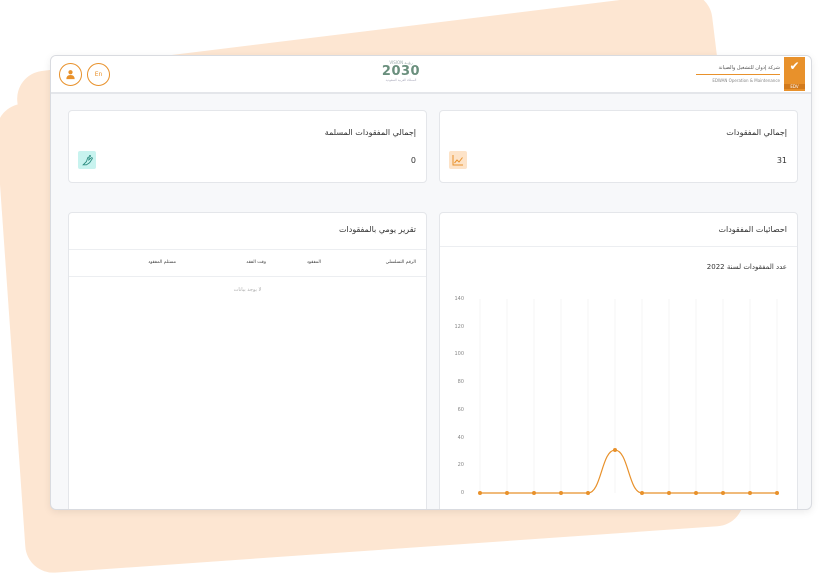 The image size is (826, 575). I want to click on brand-arabic-name: شركة إدوان للتشغيل والصيانة, so click(738, 70).